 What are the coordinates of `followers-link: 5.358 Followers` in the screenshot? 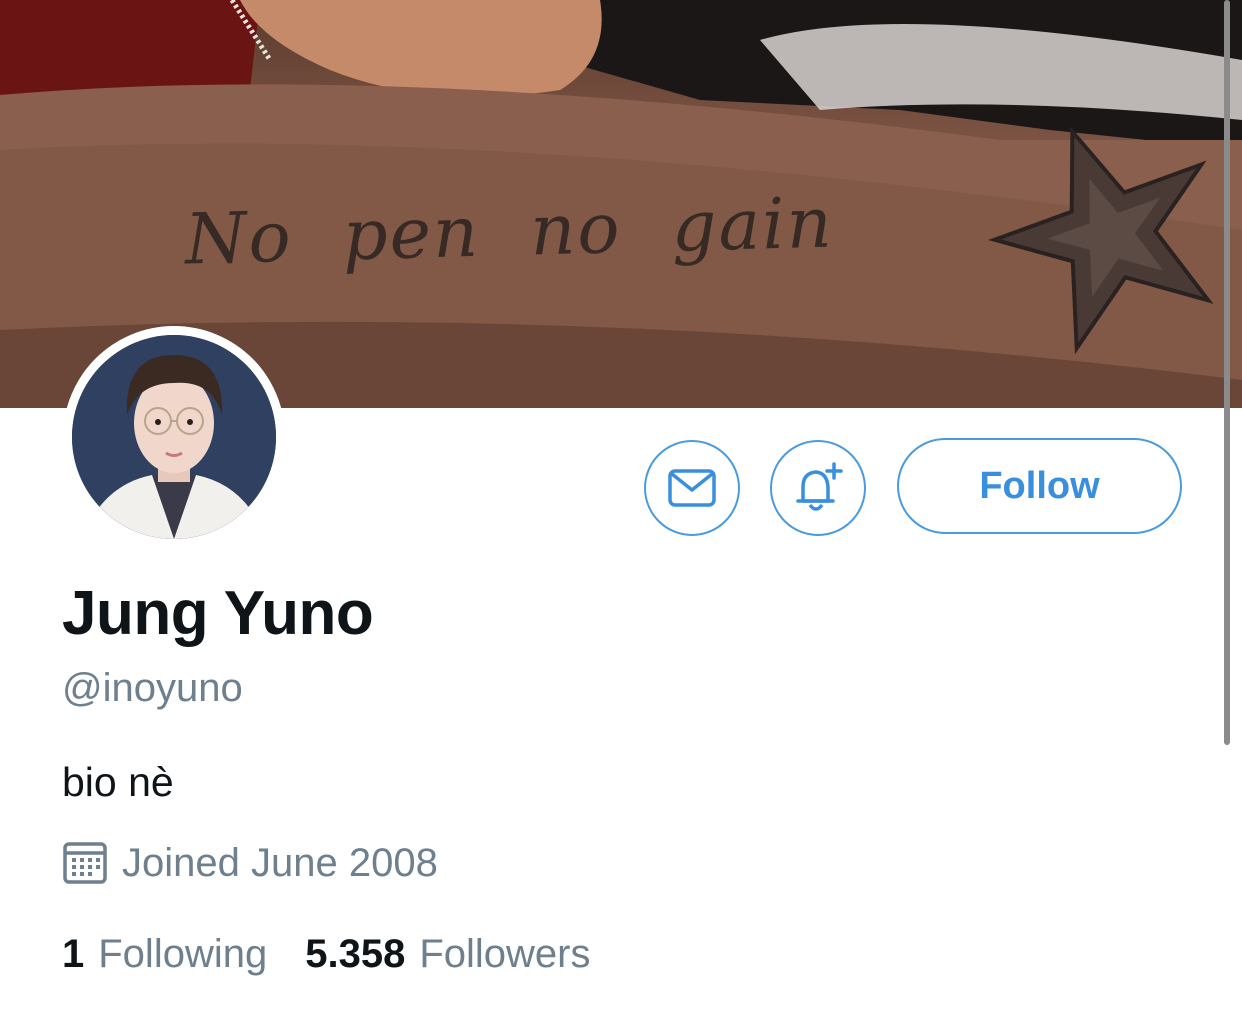 It's located at (447, 954).